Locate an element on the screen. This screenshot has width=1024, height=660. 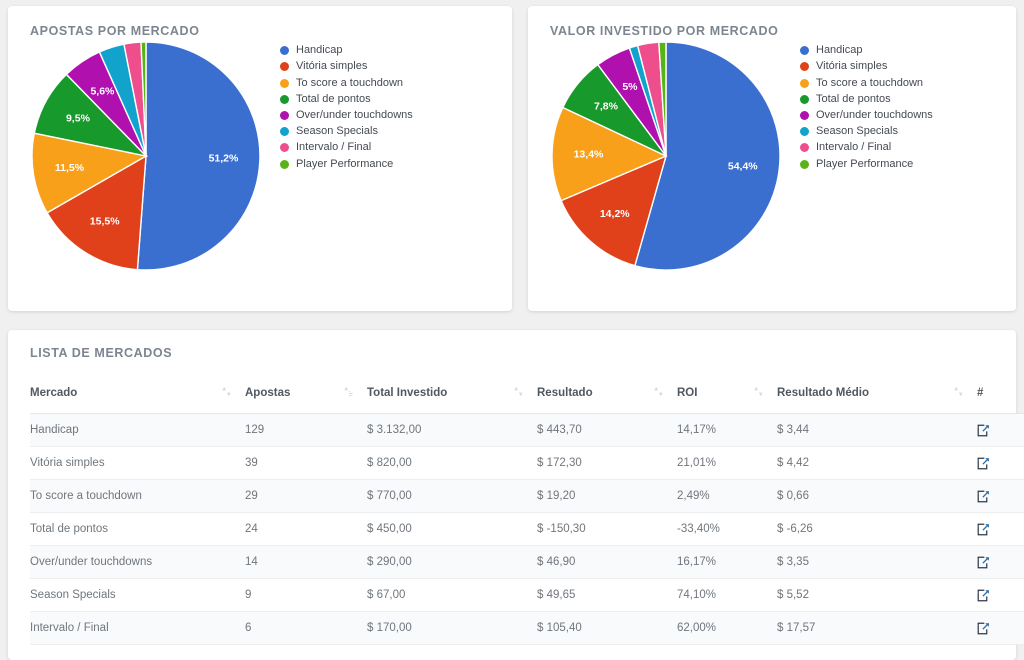
cell-apostas: 14 is located at coordinates (306, 562).